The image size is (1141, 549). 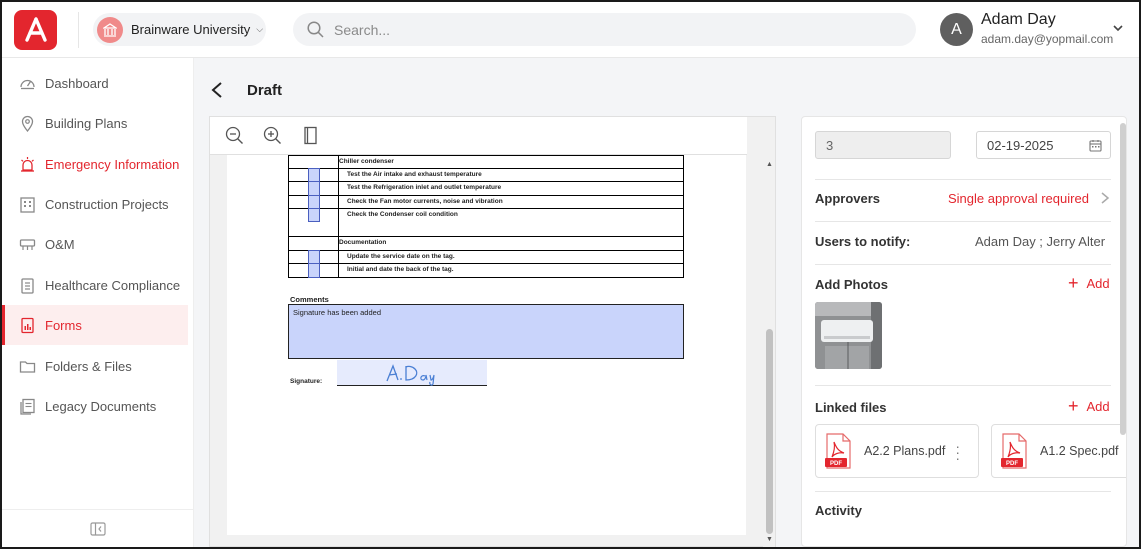 I want to click on photo-image, so click(x=848, y=335).